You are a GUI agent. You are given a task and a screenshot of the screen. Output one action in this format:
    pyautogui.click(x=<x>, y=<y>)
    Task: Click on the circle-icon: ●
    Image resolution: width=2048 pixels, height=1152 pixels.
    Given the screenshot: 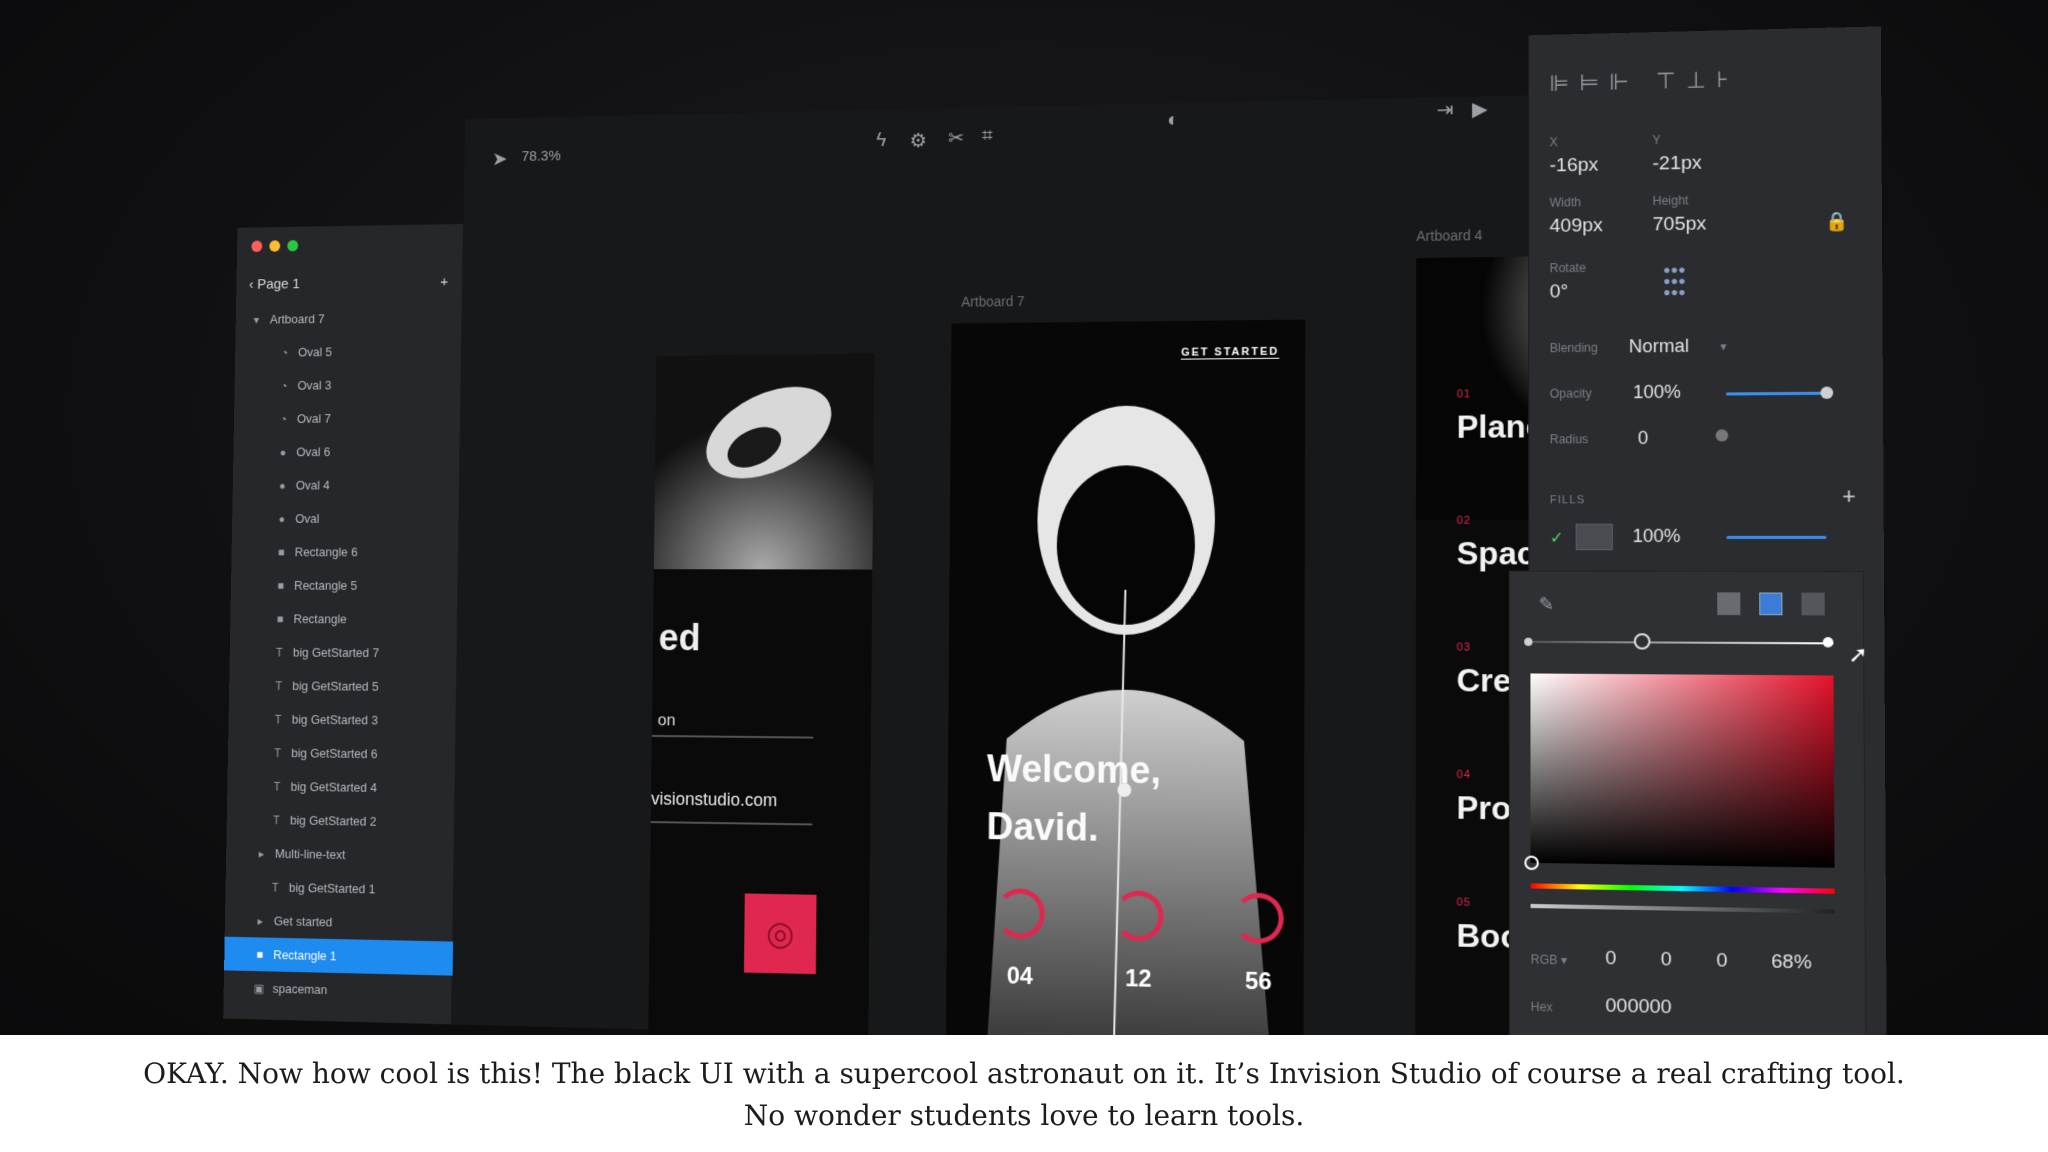 What is the action you would take?
    pyautogui.click(x=282, y=518)
    